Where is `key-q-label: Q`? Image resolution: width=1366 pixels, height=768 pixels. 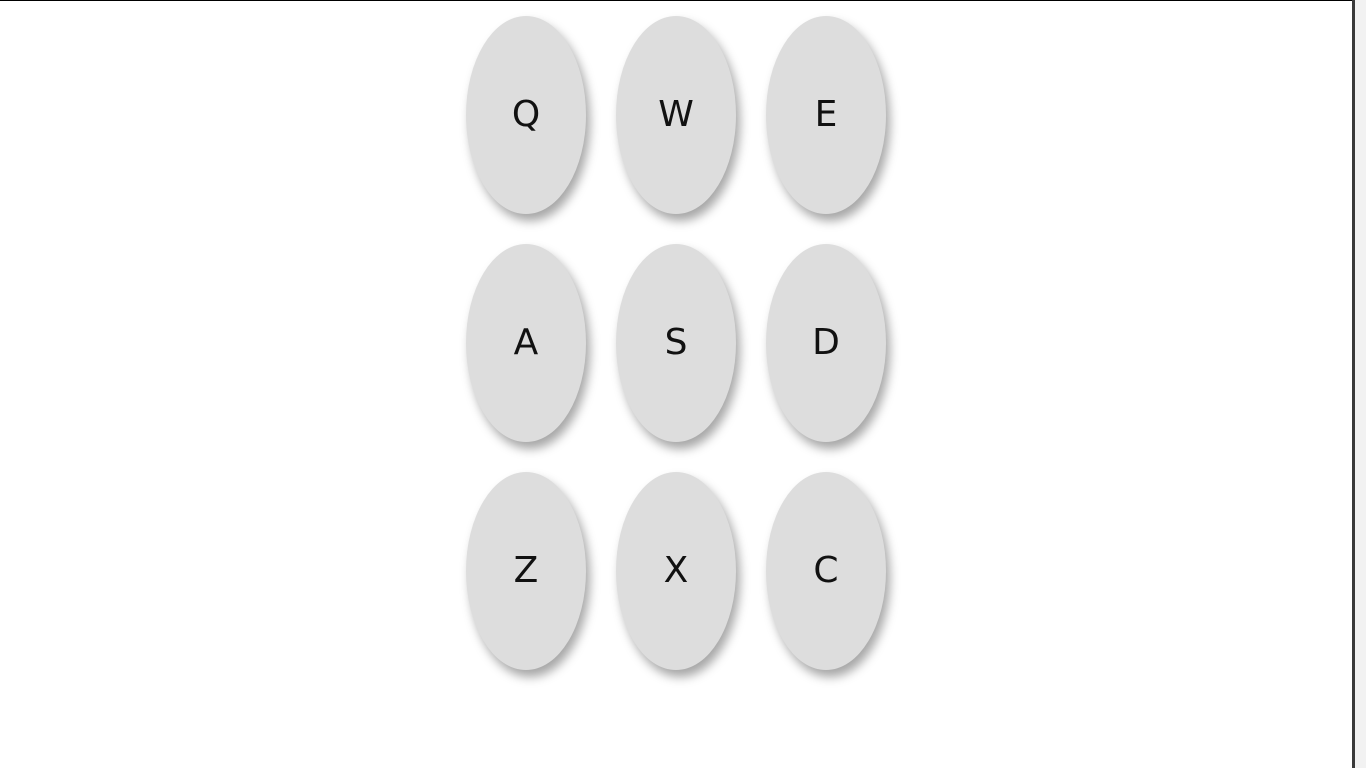
key-q-label: Q is located at coordinates (526, 114).